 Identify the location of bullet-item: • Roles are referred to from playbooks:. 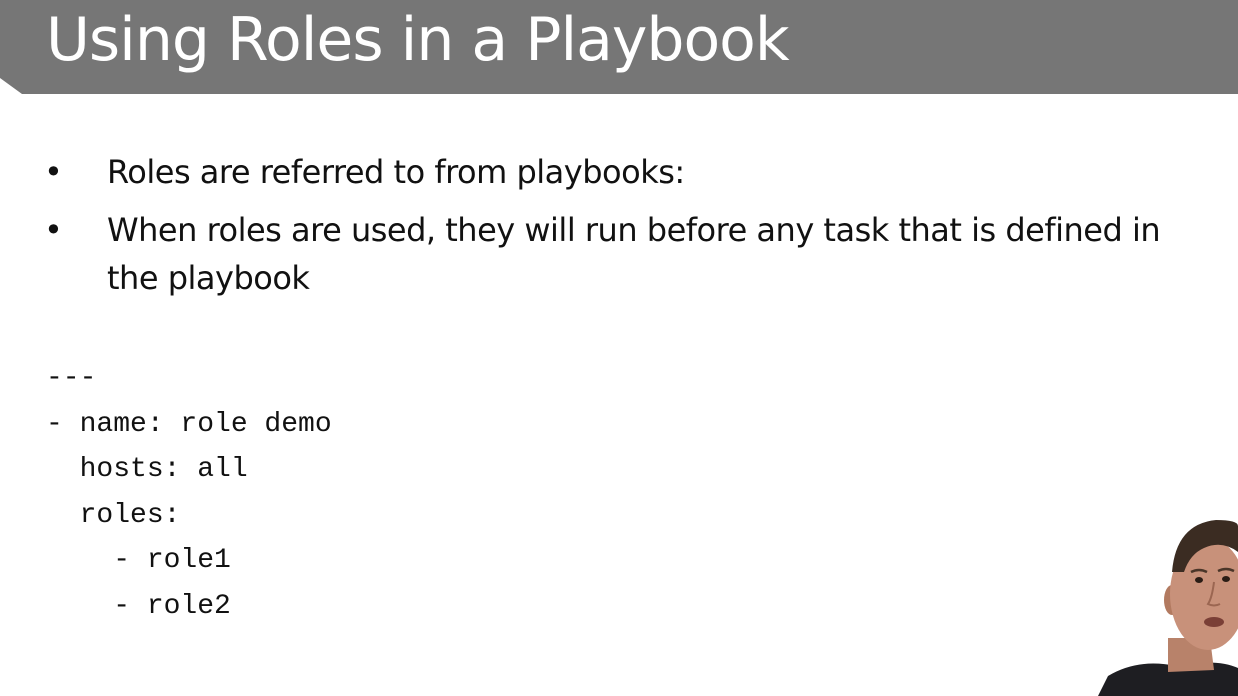
(629, 172).